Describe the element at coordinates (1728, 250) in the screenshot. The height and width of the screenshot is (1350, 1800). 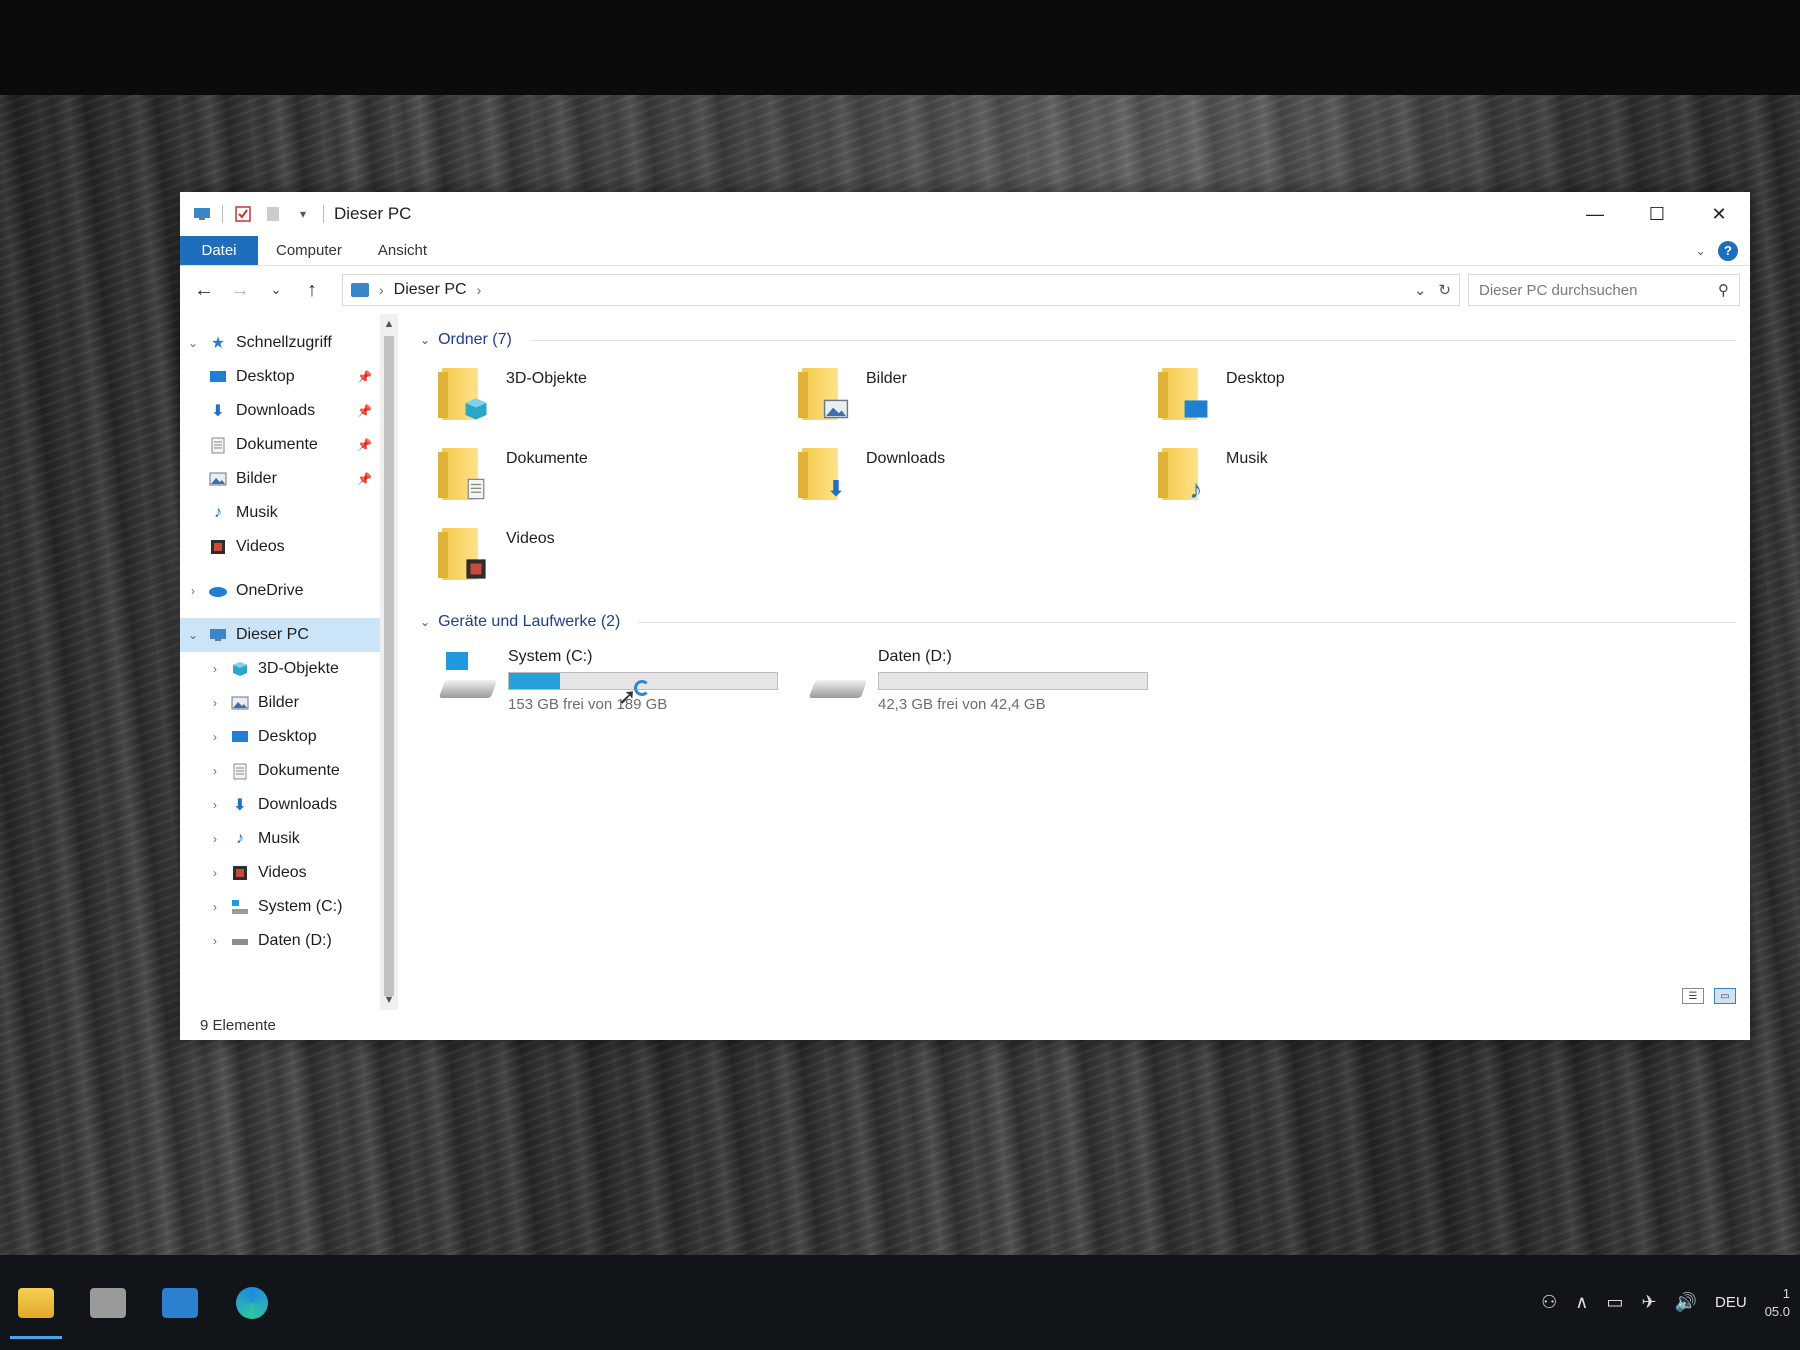
I see `help-icon: ?` at that location.